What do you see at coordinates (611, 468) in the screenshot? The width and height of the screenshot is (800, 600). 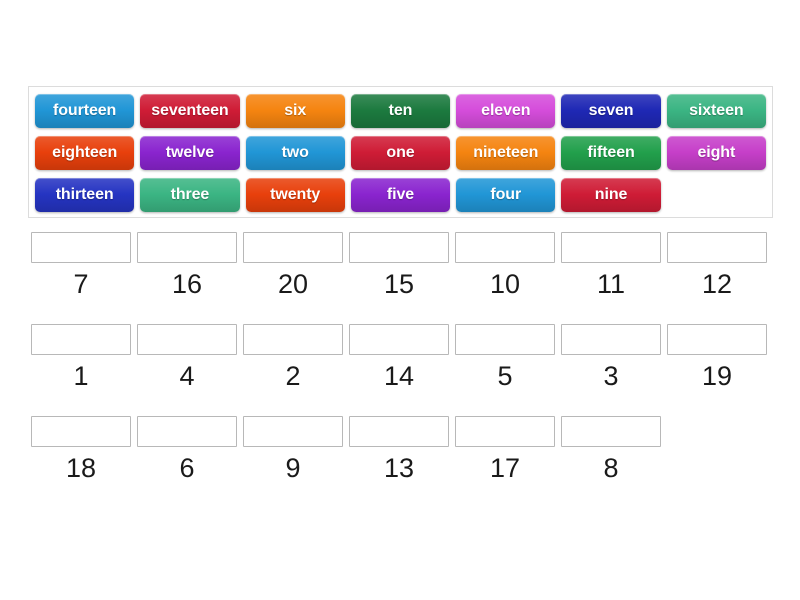 I see `numeral-label: 8` at bounding box center [611, 468].